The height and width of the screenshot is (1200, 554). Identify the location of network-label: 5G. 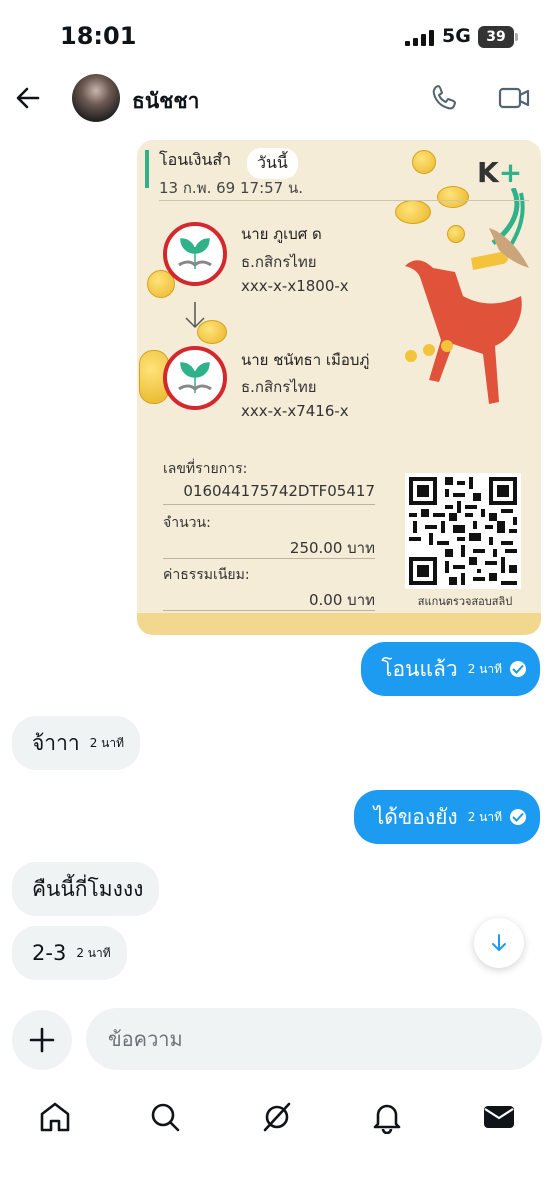
(456, 36).